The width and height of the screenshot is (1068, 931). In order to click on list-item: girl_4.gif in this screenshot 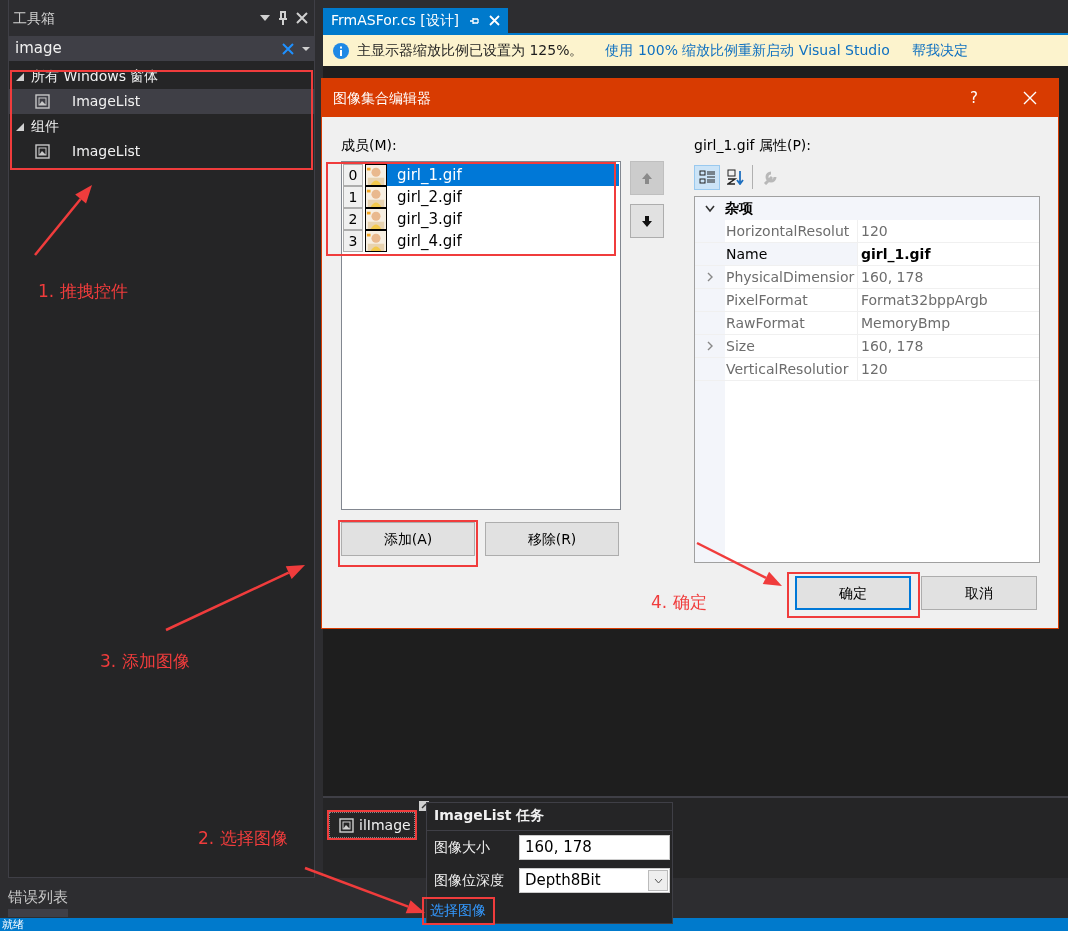, I will do `click(503, 241)`.